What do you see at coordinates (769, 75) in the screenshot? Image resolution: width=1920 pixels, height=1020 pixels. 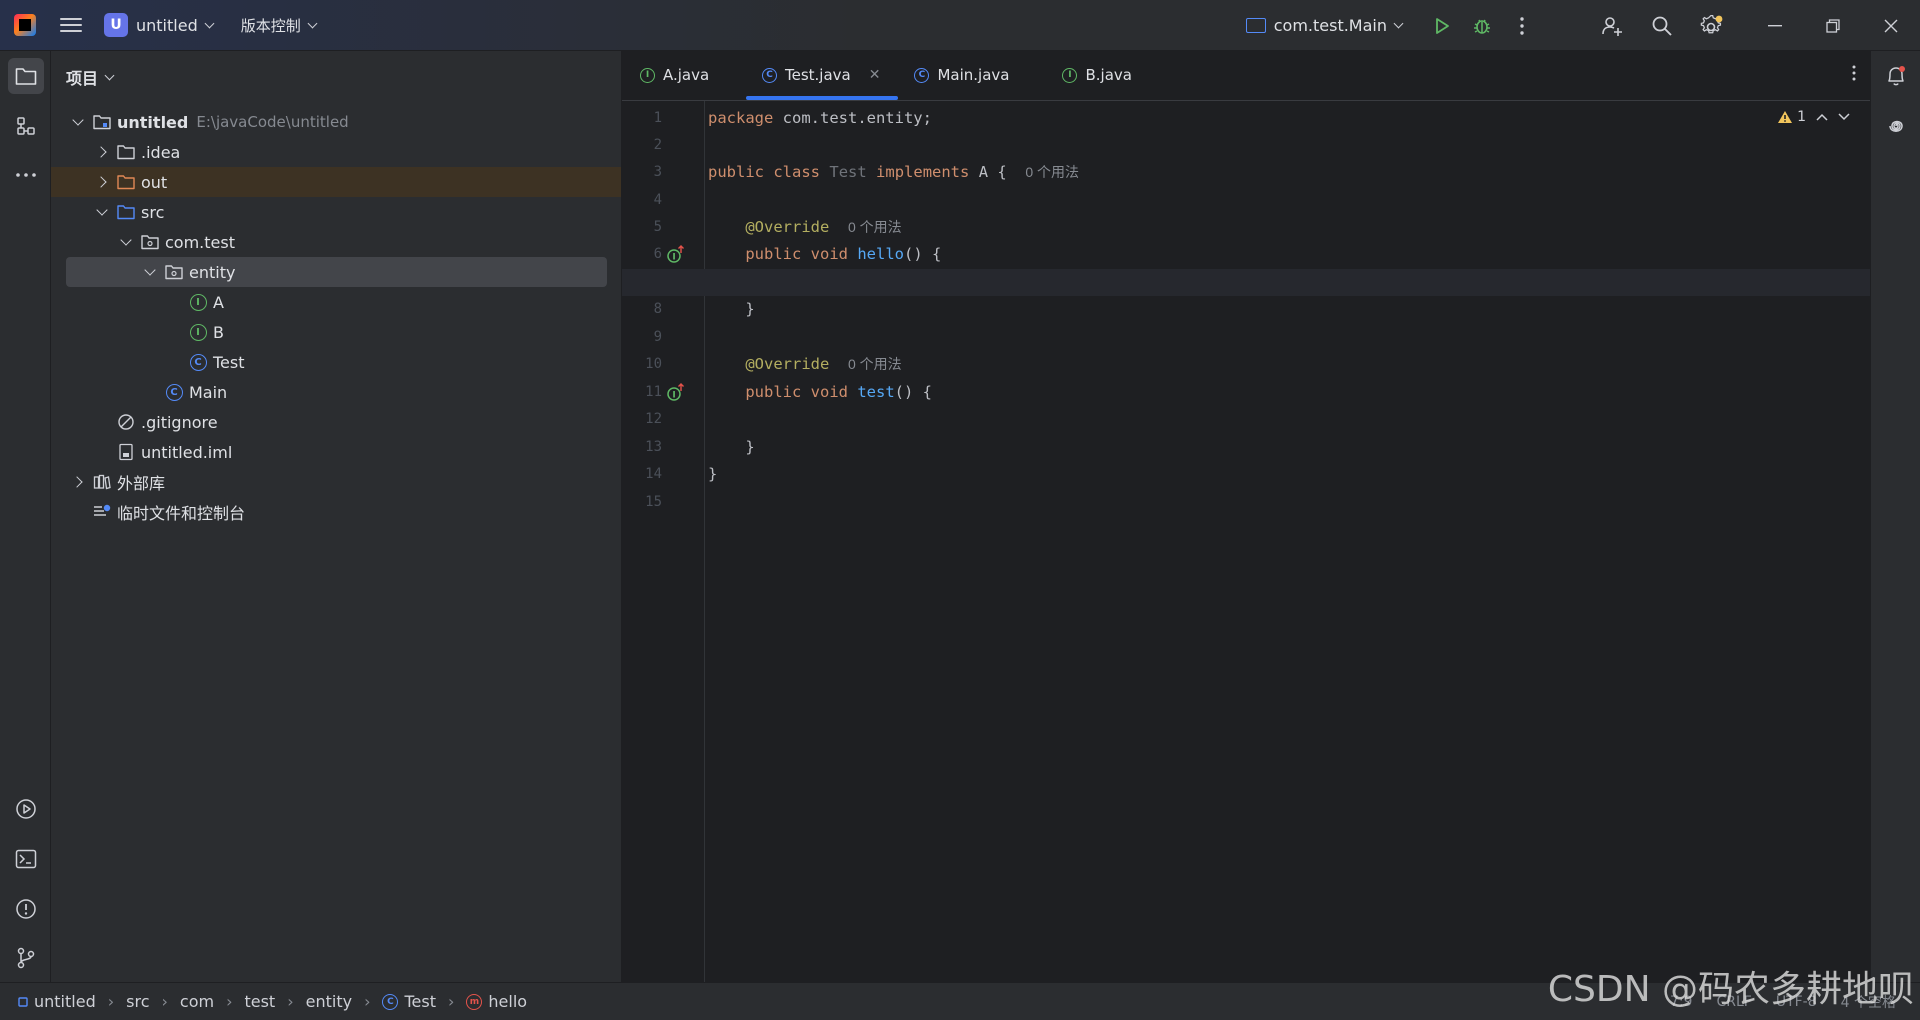 I see `class-icon: C` at bounding box center [769, 75].